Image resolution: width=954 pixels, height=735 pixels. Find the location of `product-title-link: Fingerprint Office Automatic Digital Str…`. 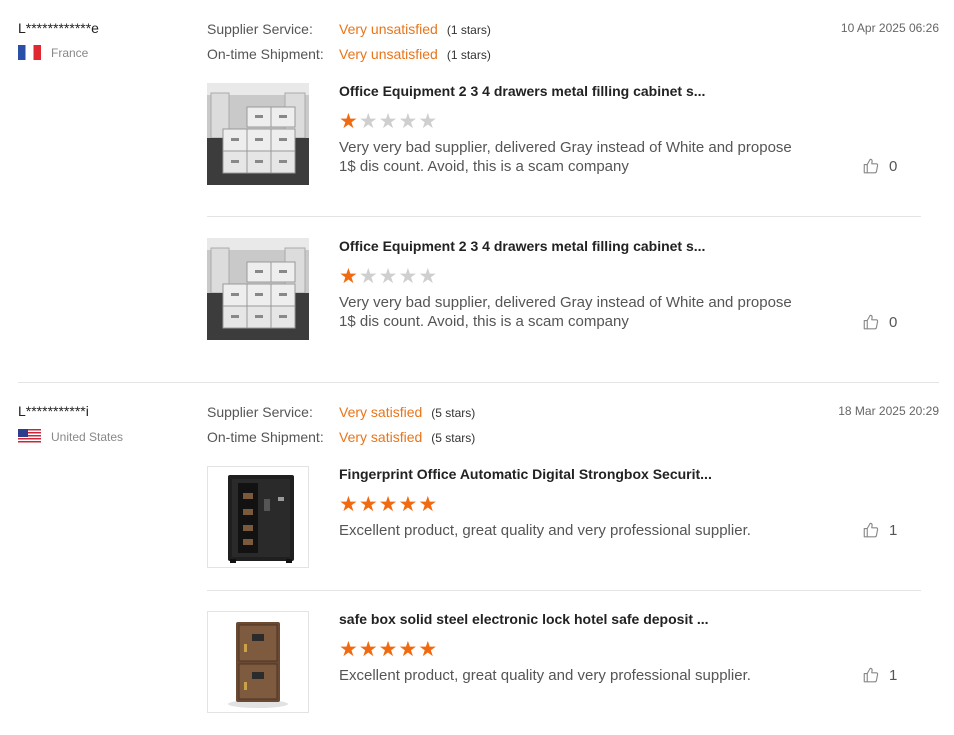

product-title-link: Fingerprint Office Automatic Digital Str… is located at coordinates (525, 474).